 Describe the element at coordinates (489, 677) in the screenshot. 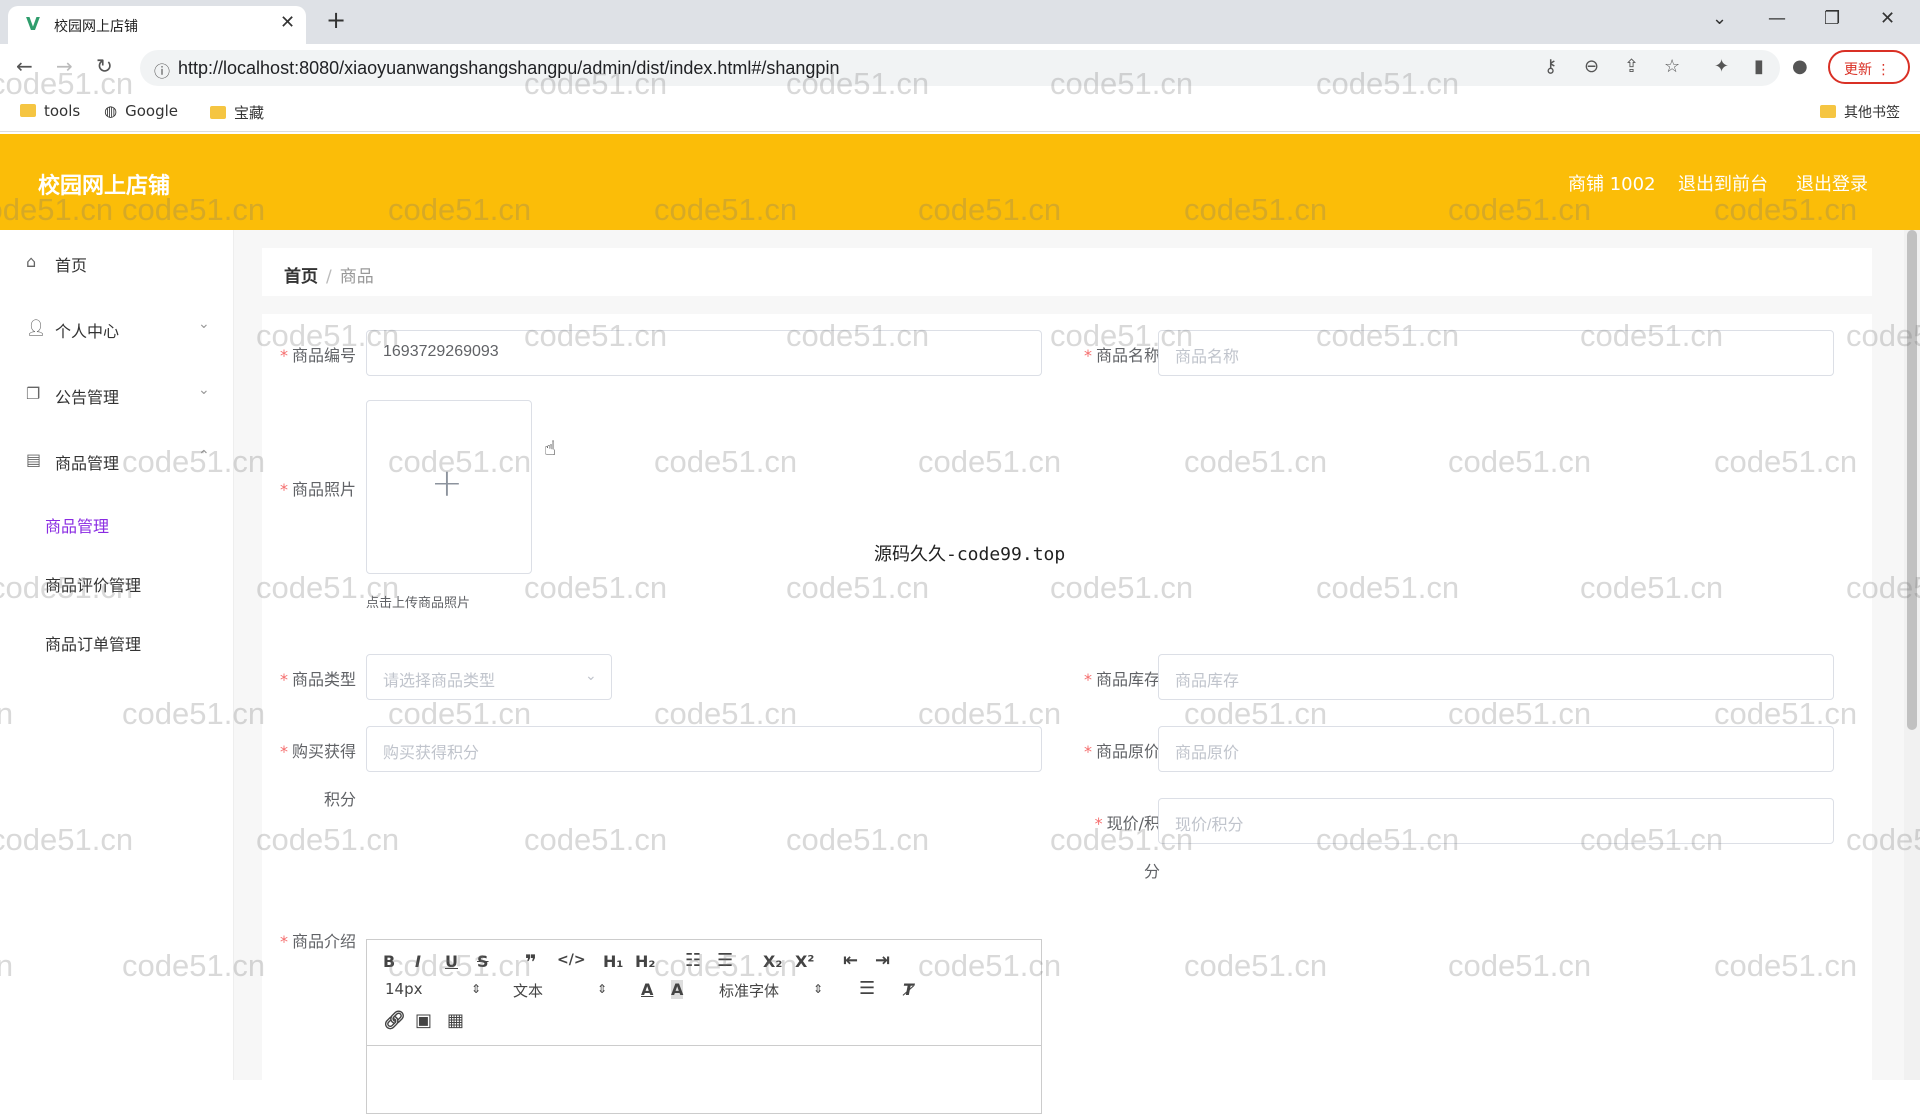

I see `type-select: 请选择商品类型 ⌄` at that location.